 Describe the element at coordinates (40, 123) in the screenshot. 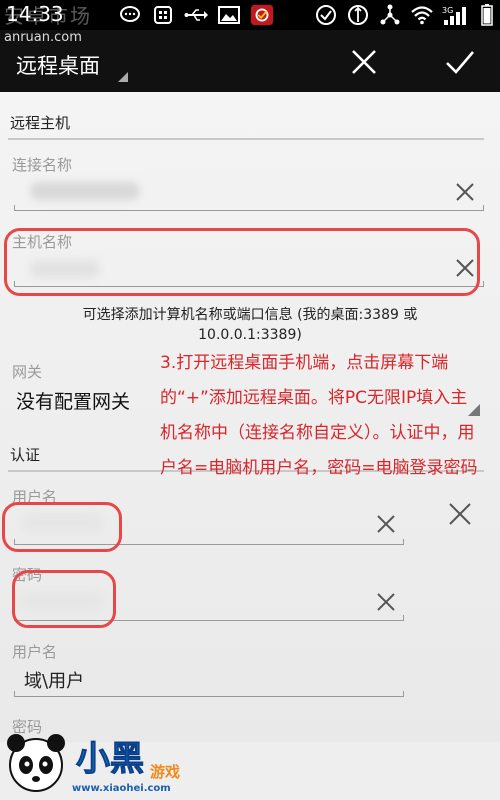

I see `section-remote-host: 远程主机` at that location.